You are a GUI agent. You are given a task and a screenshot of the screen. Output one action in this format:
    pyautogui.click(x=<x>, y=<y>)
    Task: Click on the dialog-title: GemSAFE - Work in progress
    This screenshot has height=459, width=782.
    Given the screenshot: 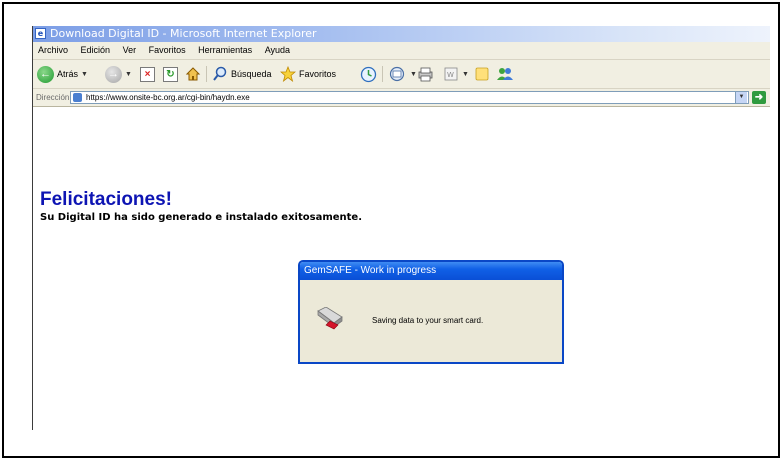 What is the action you would take?
    pyautogui.click(x=370, y=270)
    